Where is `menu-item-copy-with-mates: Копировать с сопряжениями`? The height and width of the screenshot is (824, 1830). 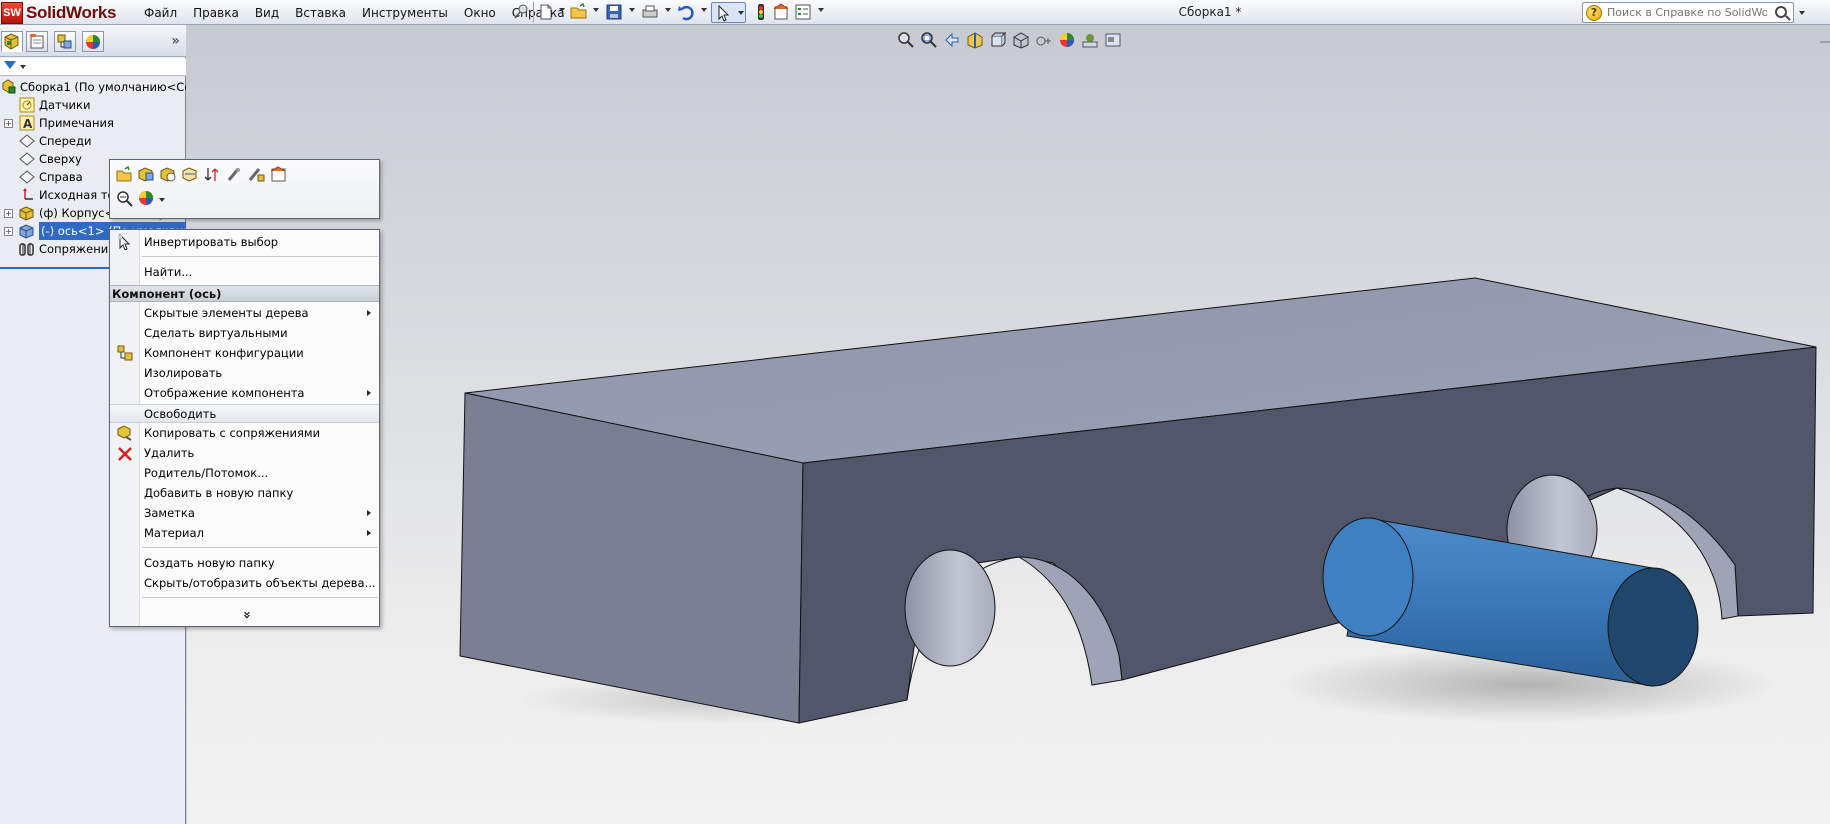
menu-item-copy-with-mates: Копировать с сопряжениями is located at coordinates (244, 433).